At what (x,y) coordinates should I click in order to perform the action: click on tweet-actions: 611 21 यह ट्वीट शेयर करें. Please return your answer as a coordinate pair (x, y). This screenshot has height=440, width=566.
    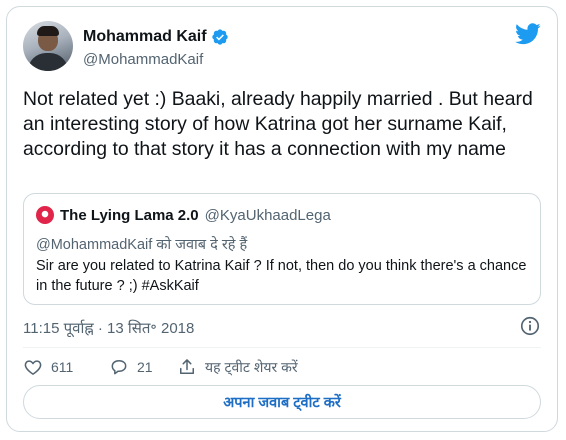
    Looking at the image, I should click on (160, 367).